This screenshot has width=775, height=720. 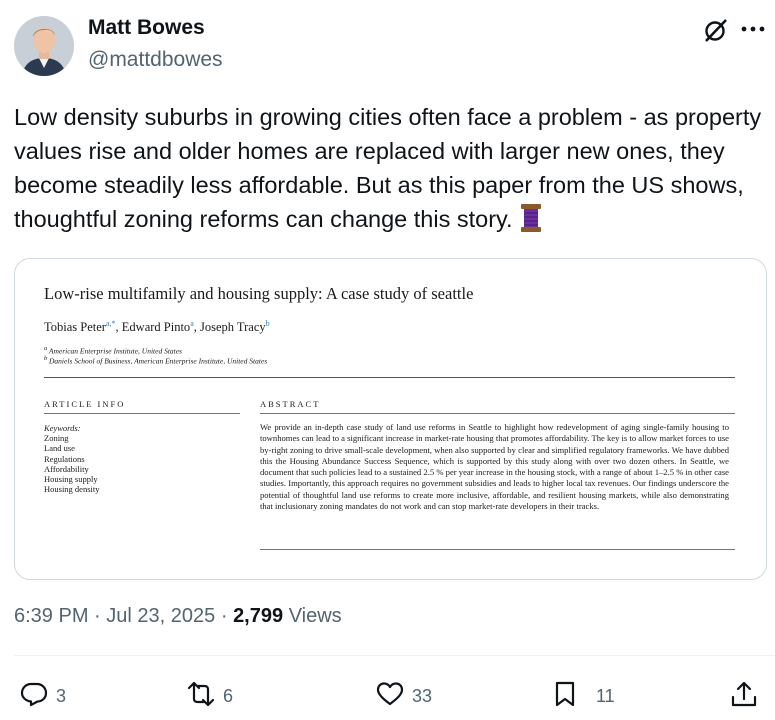 I want to click on tweet-date: Jul 23, 2025, so click(x=160, y=616).